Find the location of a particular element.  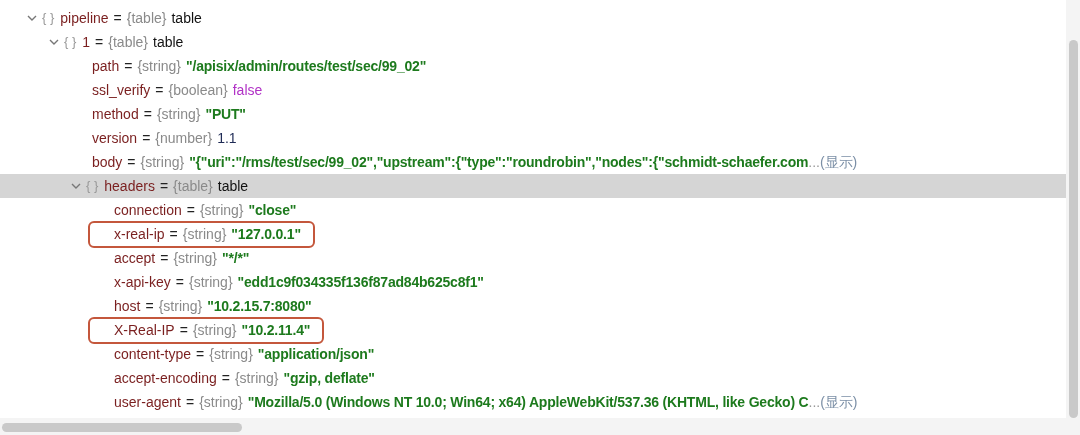

selected-row: { } headers = {table} table is located at coordinates (533, 186).